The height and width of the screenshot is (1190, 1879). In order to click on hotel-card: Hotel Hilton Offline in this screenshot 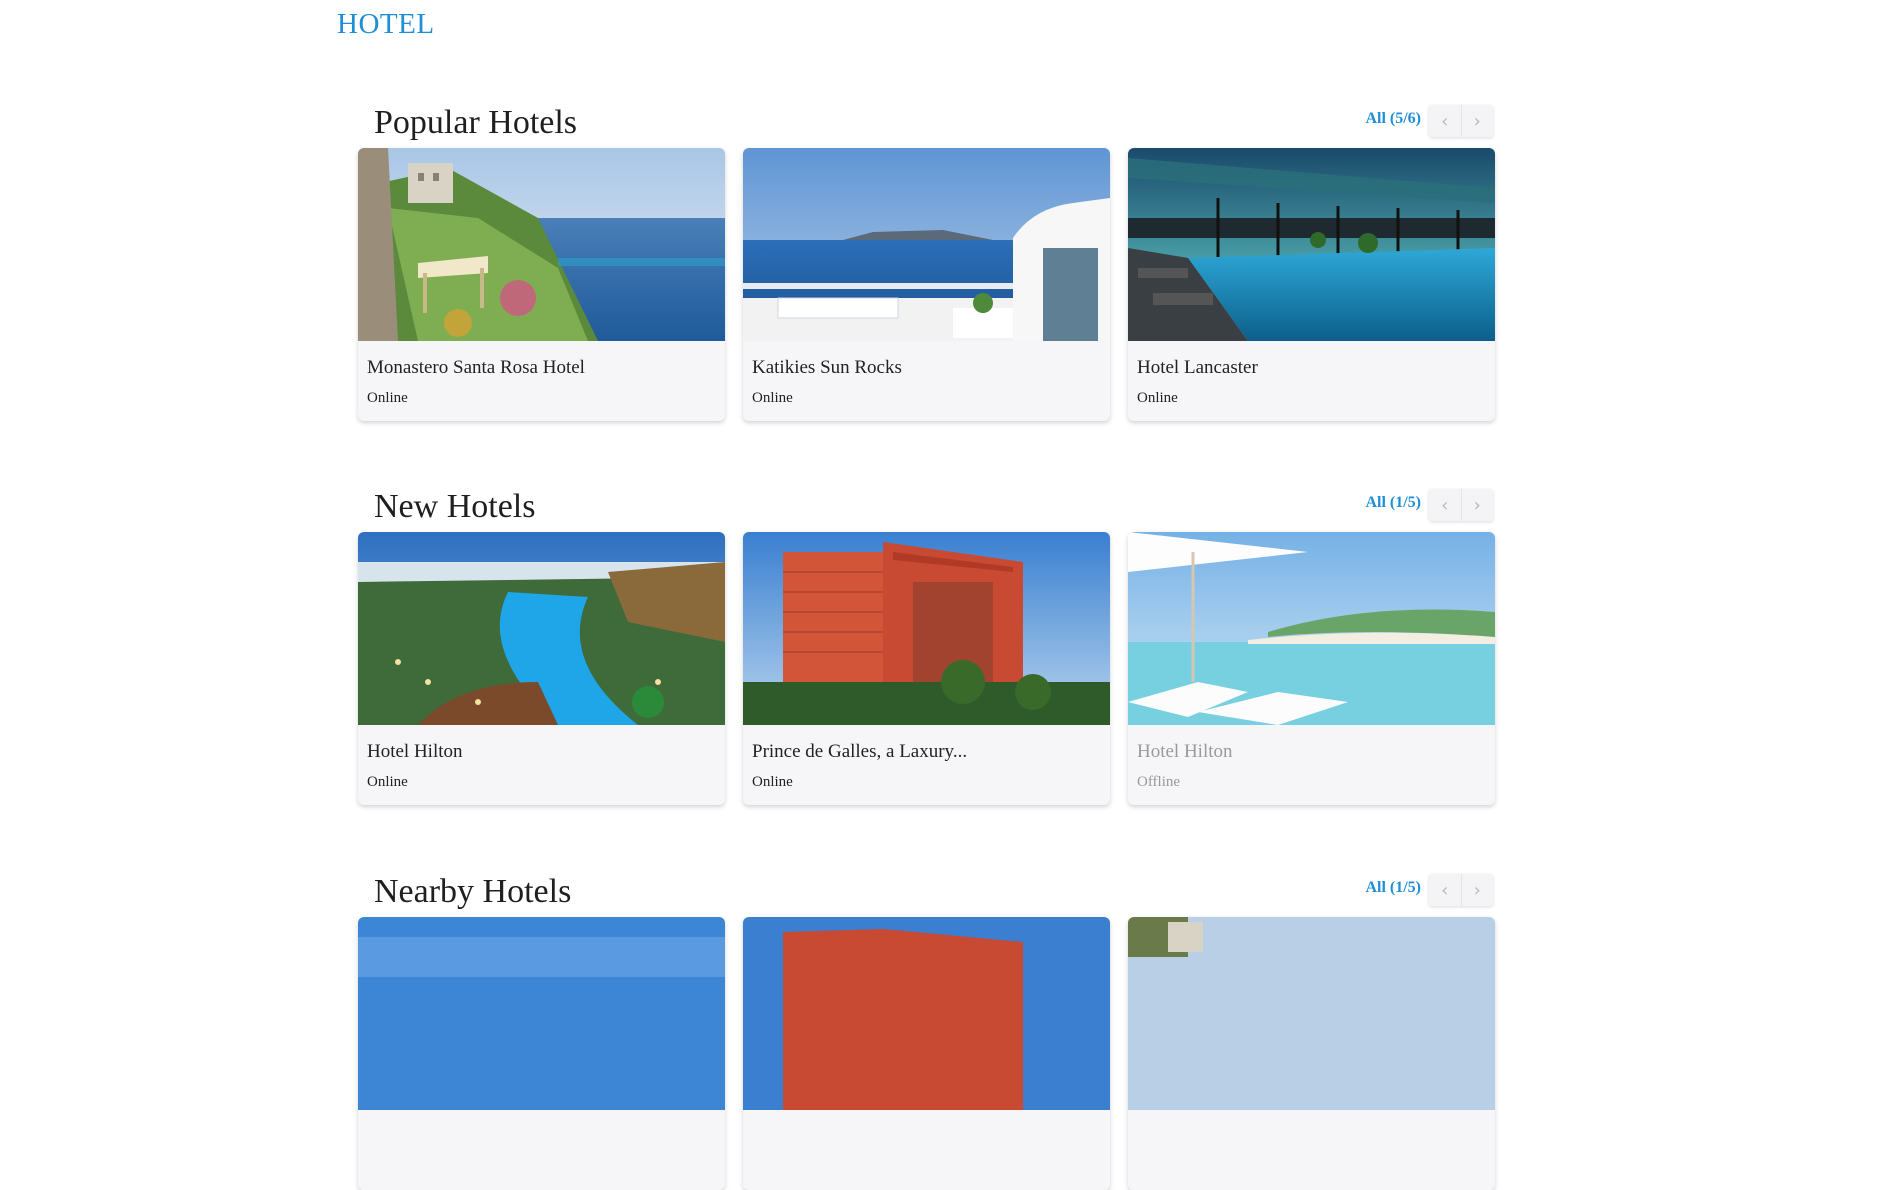, I will do `click(1311, 668)`.